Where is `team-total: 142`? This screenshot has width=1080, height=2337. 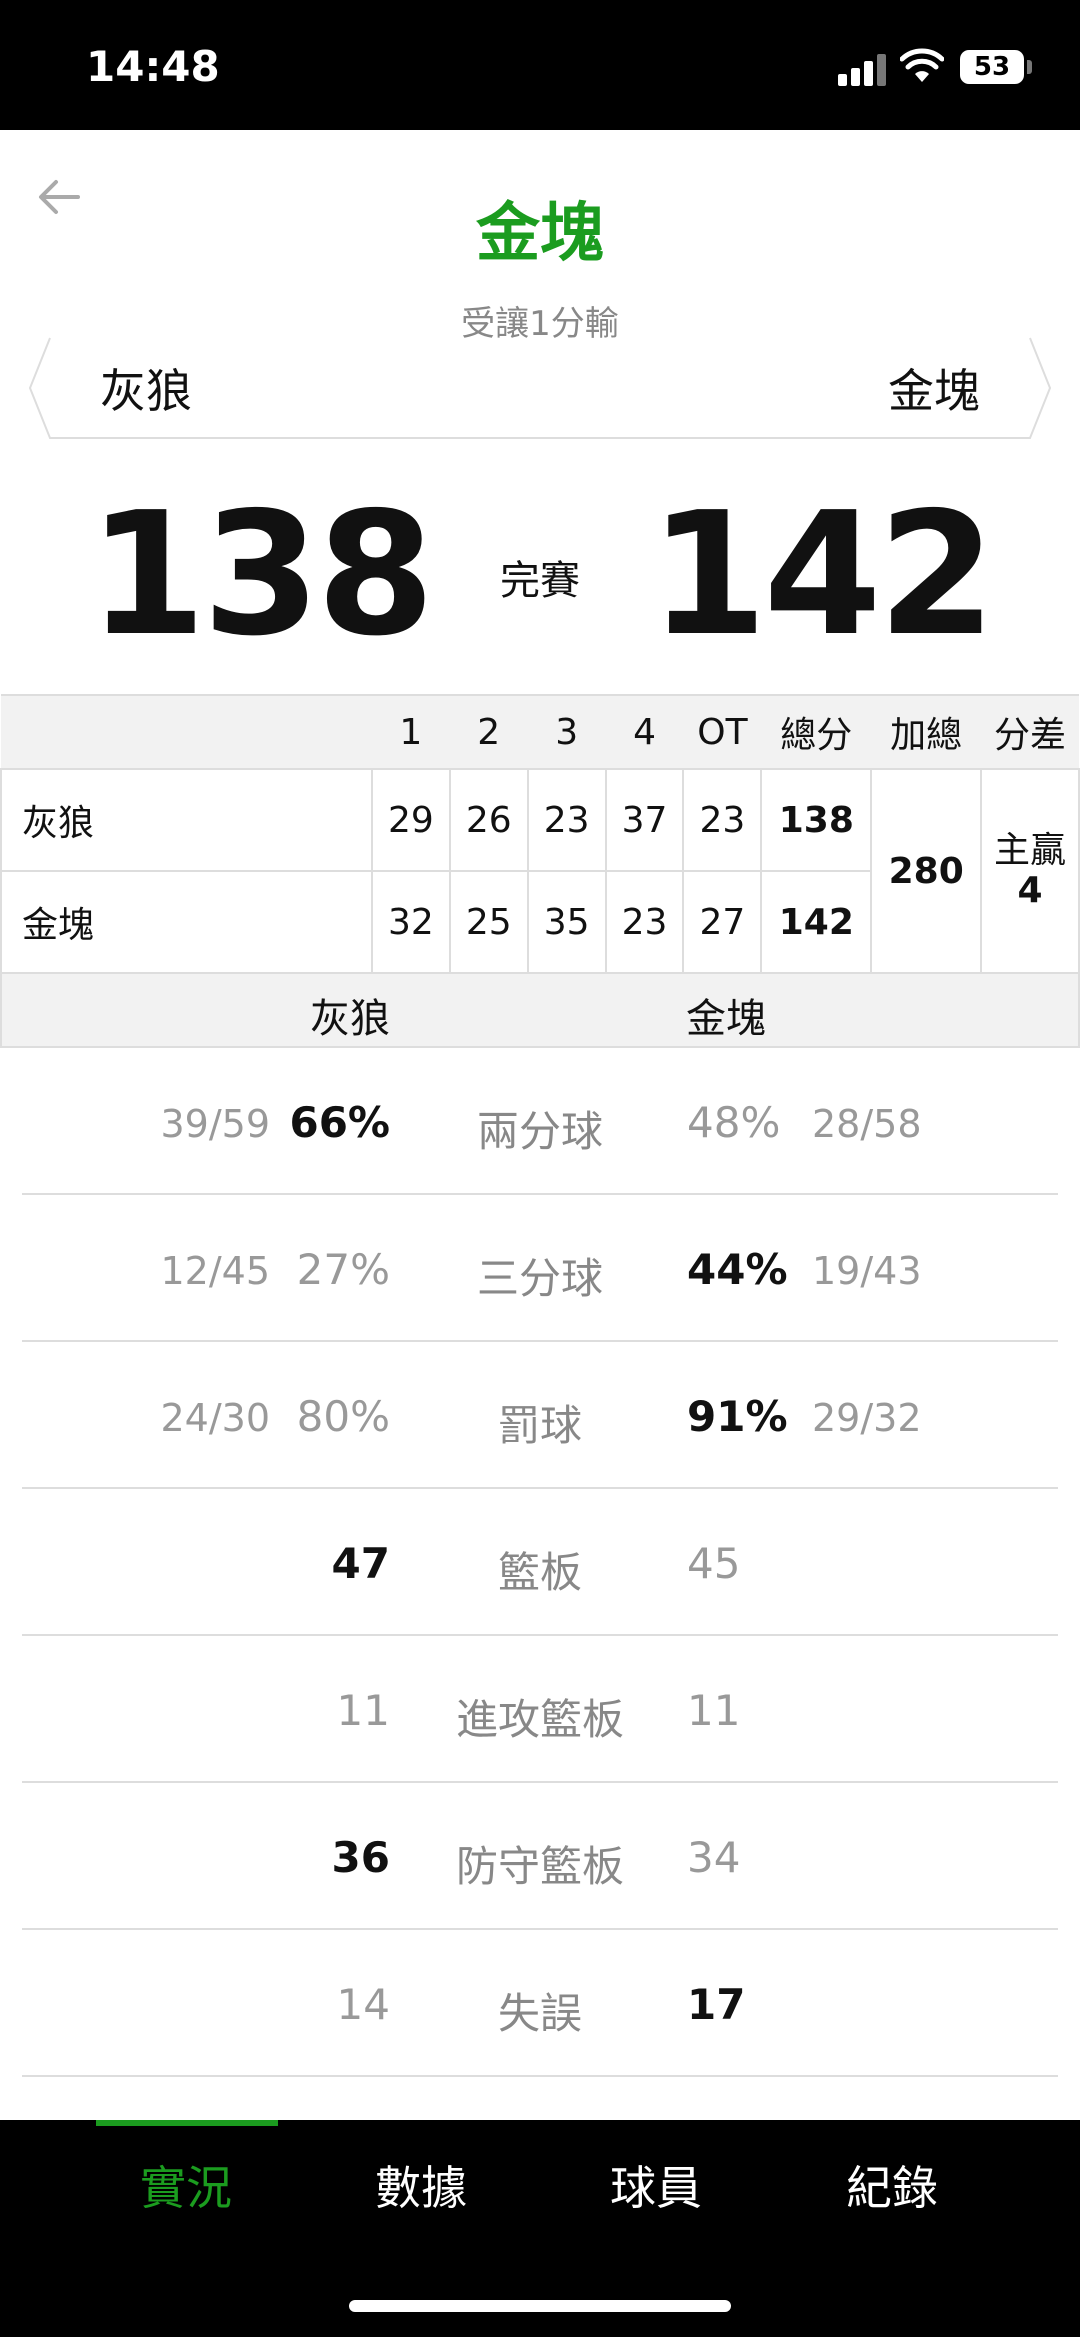 team-total: 142 is located at coordinates (816, 922).